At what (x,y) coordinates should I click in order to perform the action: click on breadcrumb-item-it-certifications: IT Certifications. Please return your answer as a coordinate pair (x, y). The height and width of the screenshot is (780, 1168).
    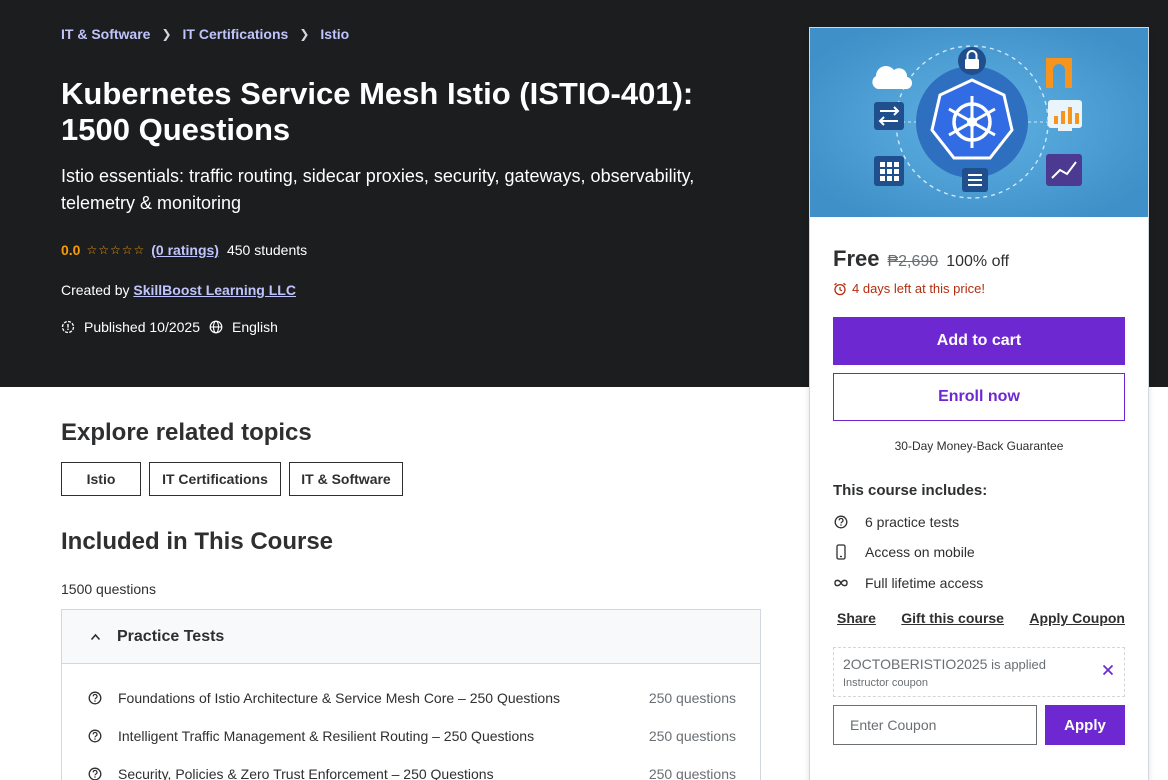
    Looking at the image, I should click on (236, 34).